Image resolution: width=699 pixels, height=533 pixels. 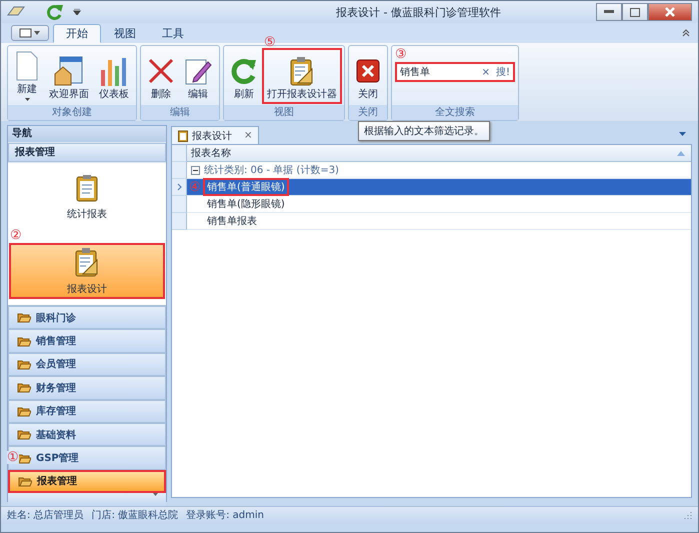 I want to click on nav-item: 报表设计, so click(x=87, y=271).